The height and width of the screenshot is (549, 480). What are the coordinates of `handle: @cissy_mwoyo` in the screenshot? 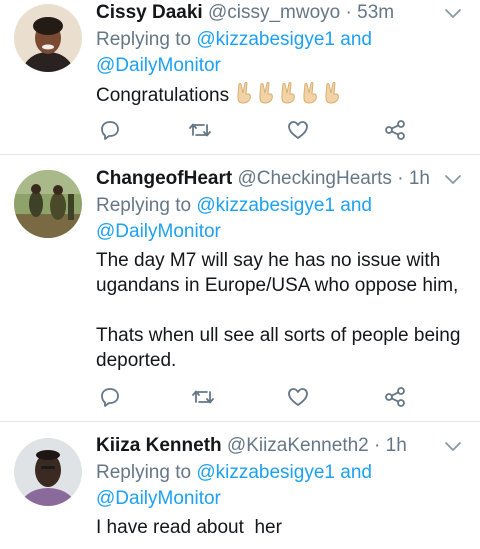 It's located at (274, 12).